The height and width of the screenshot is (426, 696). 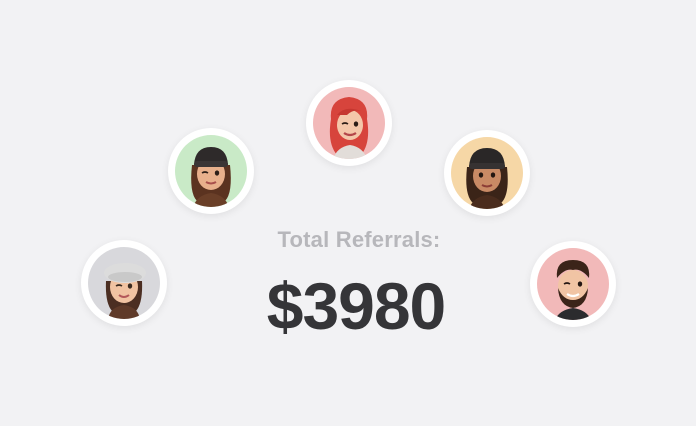 What do you see at coordinates (359, 239) in the screenshot?
I see `total-referrals-label: Total Referrals:` at bounding box center [359, 239].